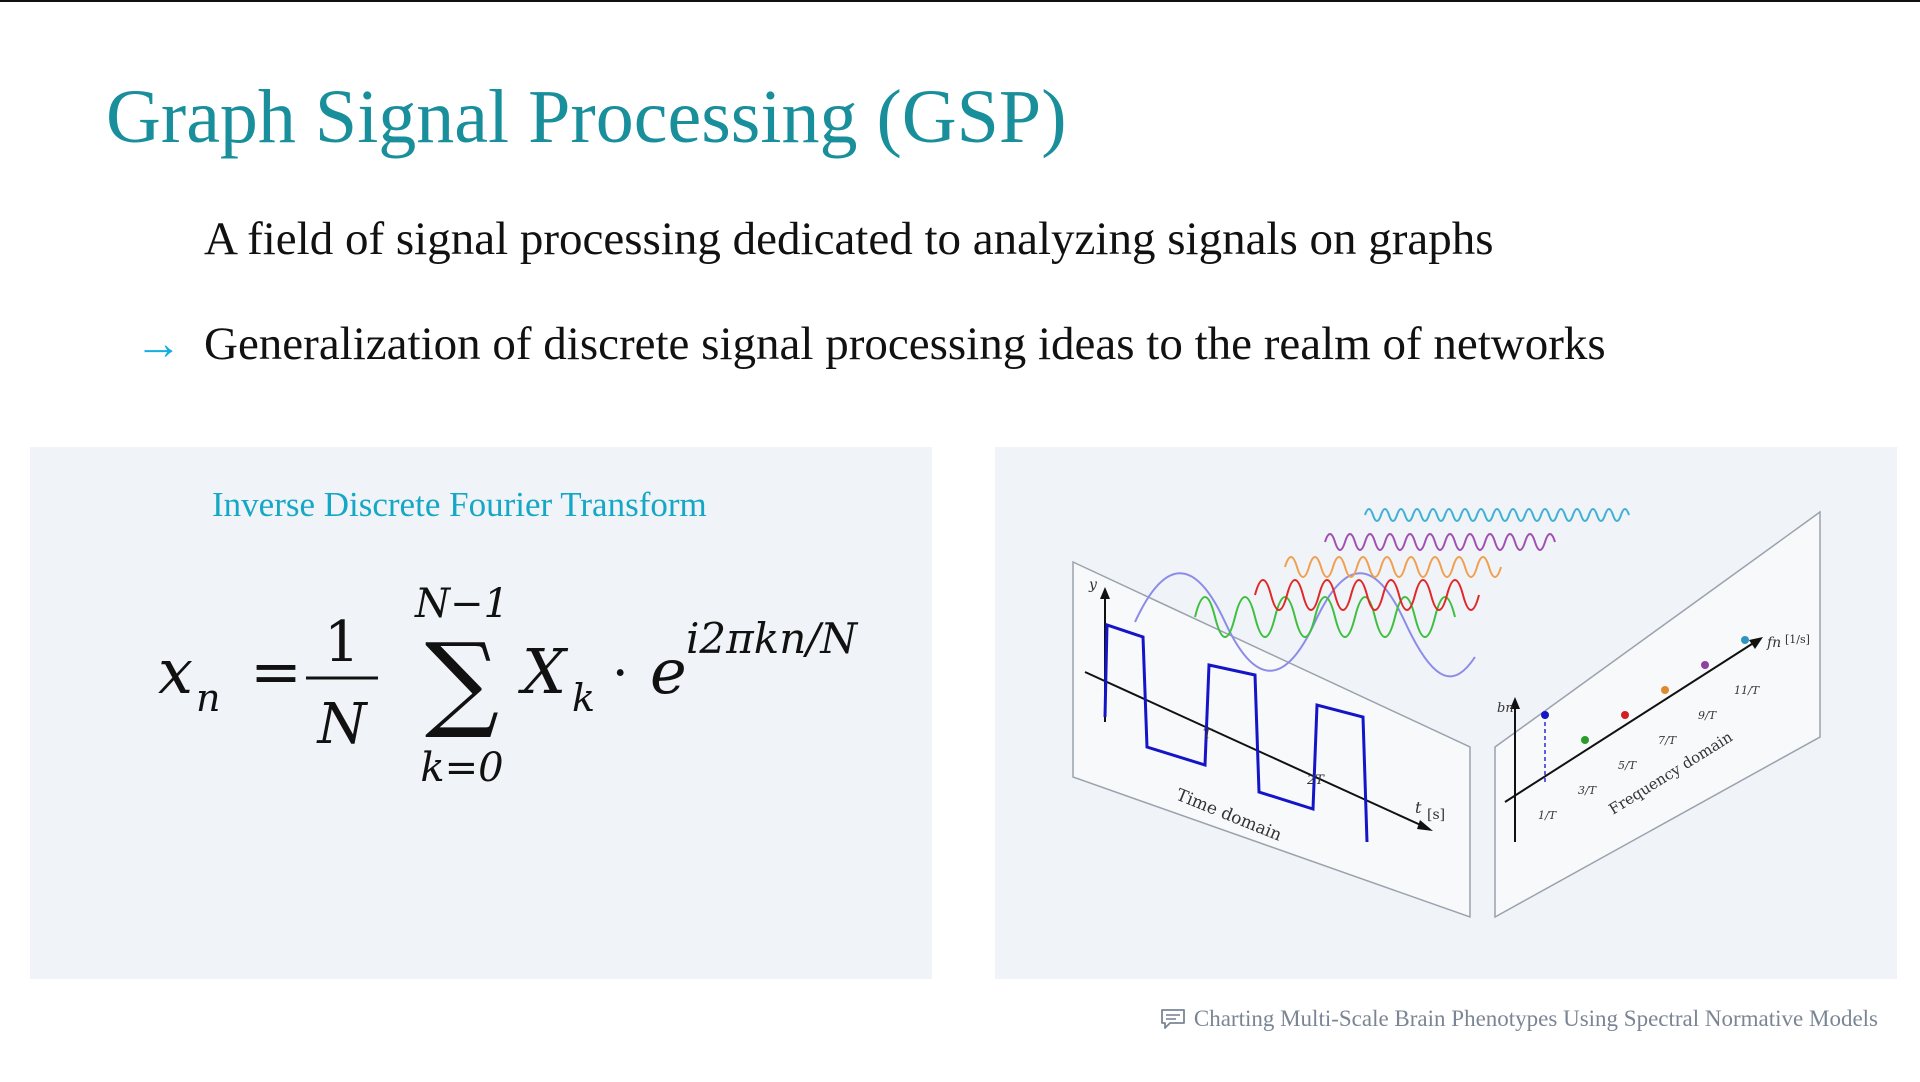 This screenshot has width=1920, height=1082. Describe the element at coordinates (508, 686) in the screenshot. I see `idft-formula: x n = 1 N N−1 ∑ k=0 X k · e i2πkn/N` at that location.